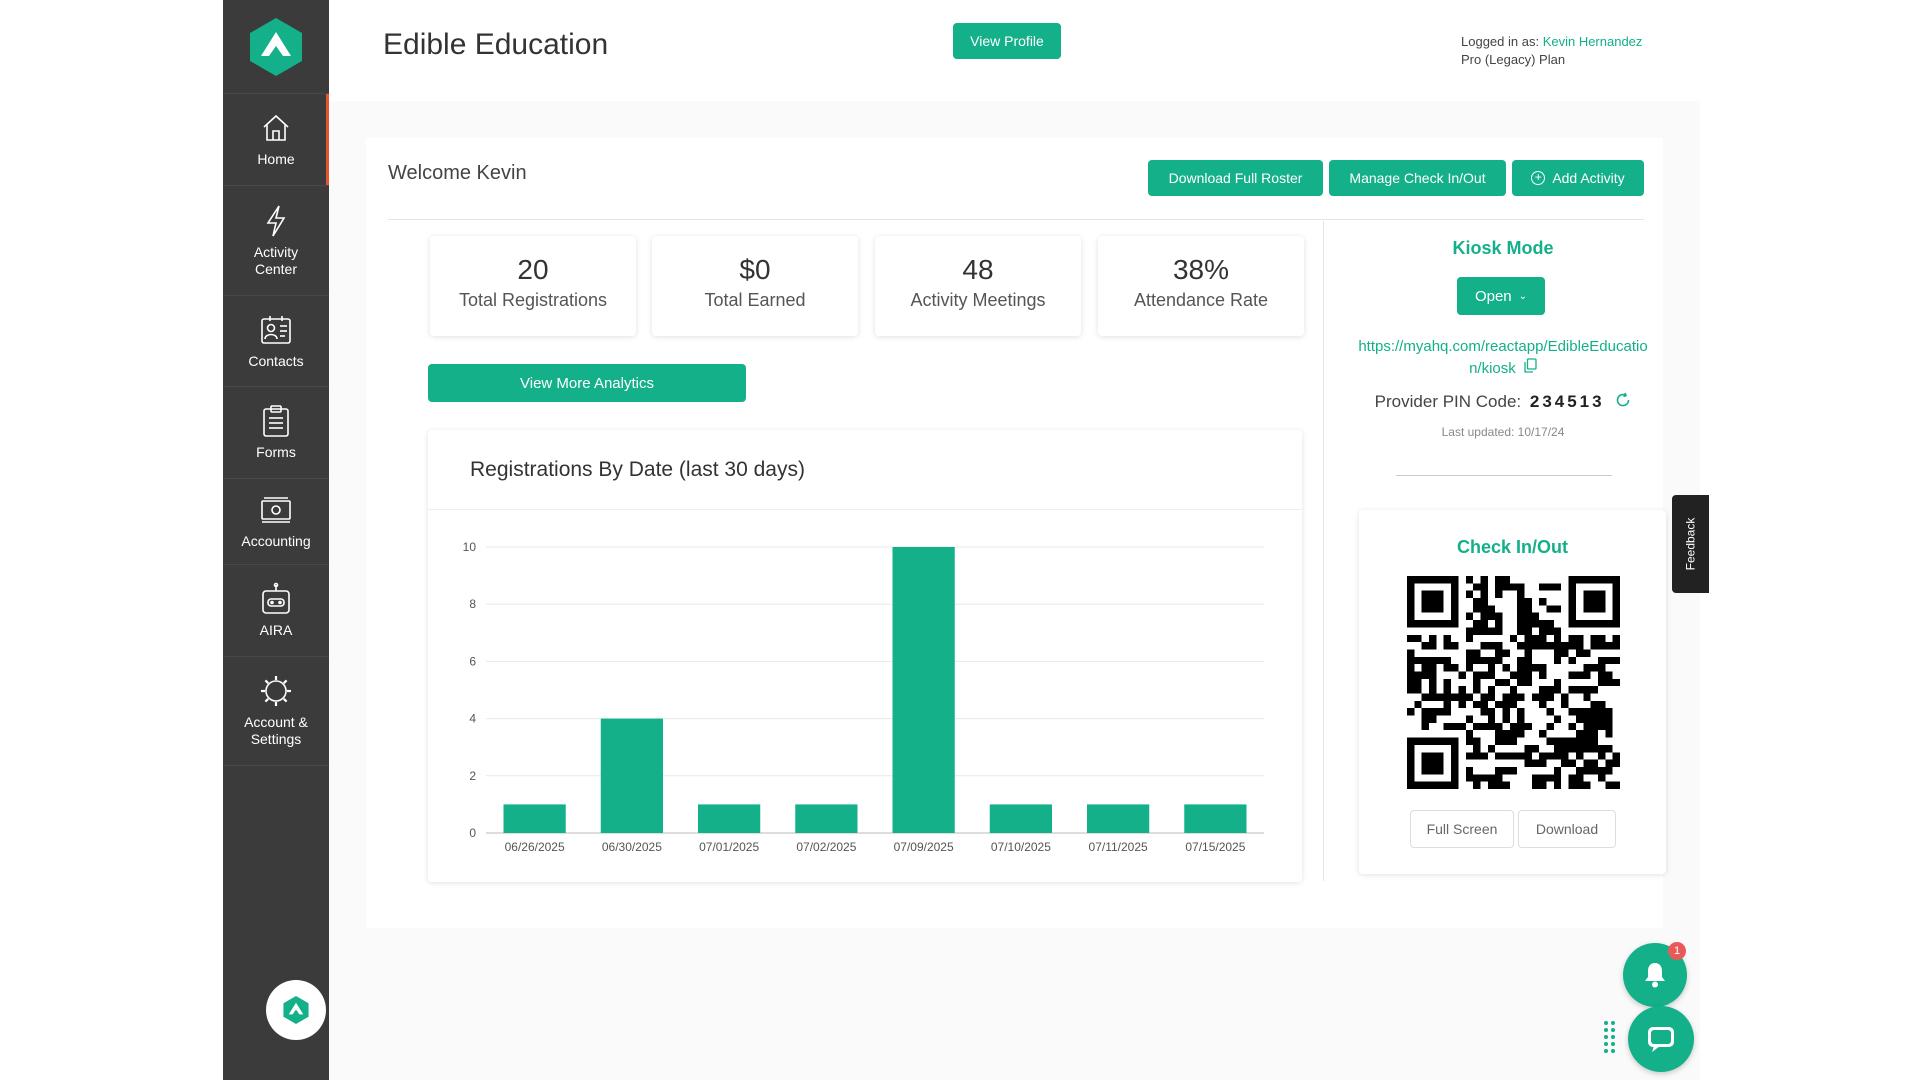 Image resolution: width=1920 pixels, height=1080 pixels. Describe the element at coordinates (276, 452) in the screenshot. I see `sidebar-item-label: Forms` at that location.